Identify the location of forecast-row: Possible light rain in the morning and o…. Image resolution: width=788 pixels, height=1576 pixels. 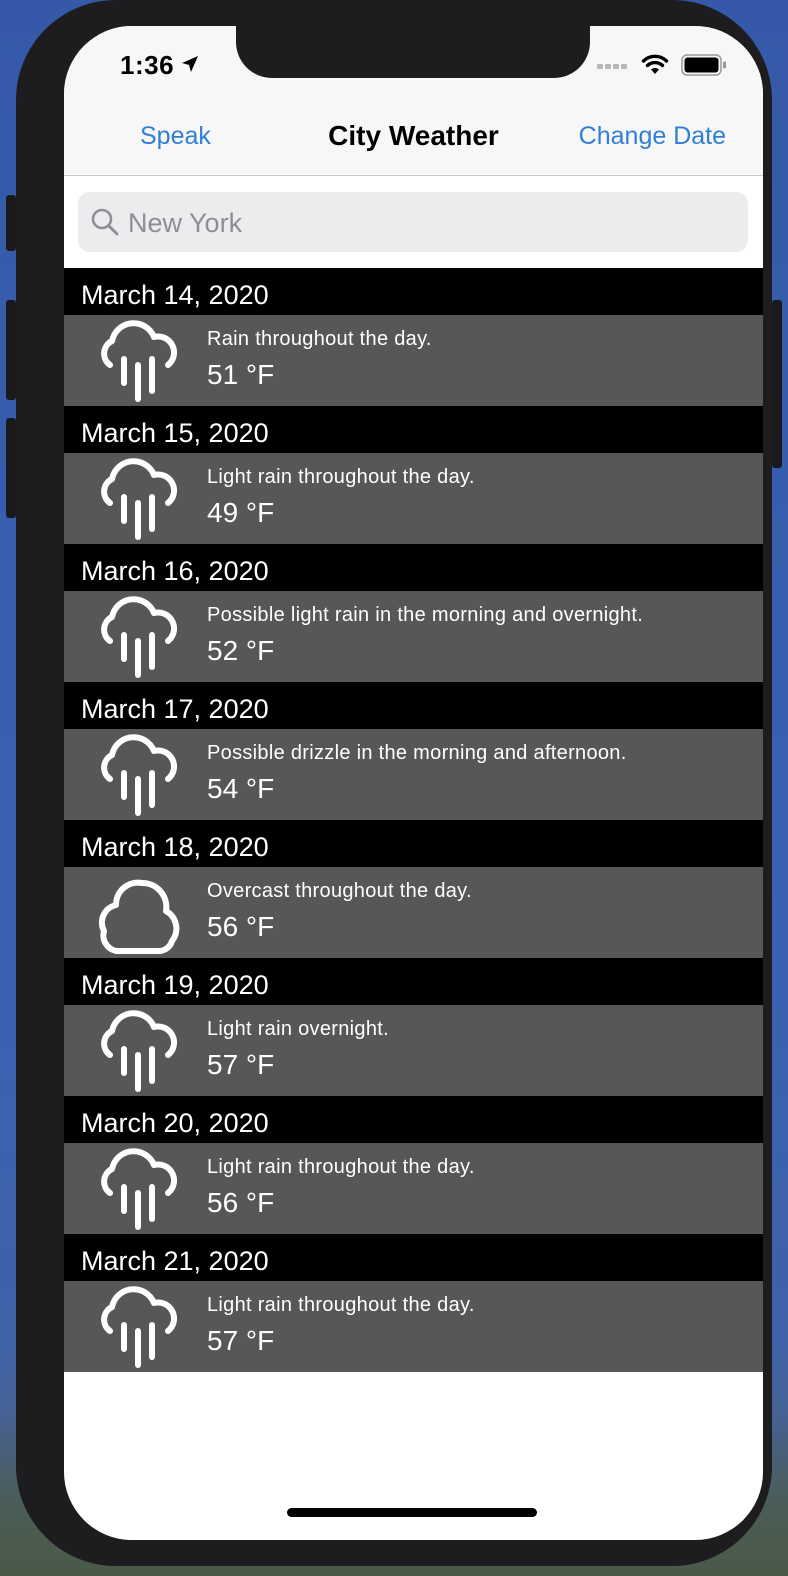
(413, 636).